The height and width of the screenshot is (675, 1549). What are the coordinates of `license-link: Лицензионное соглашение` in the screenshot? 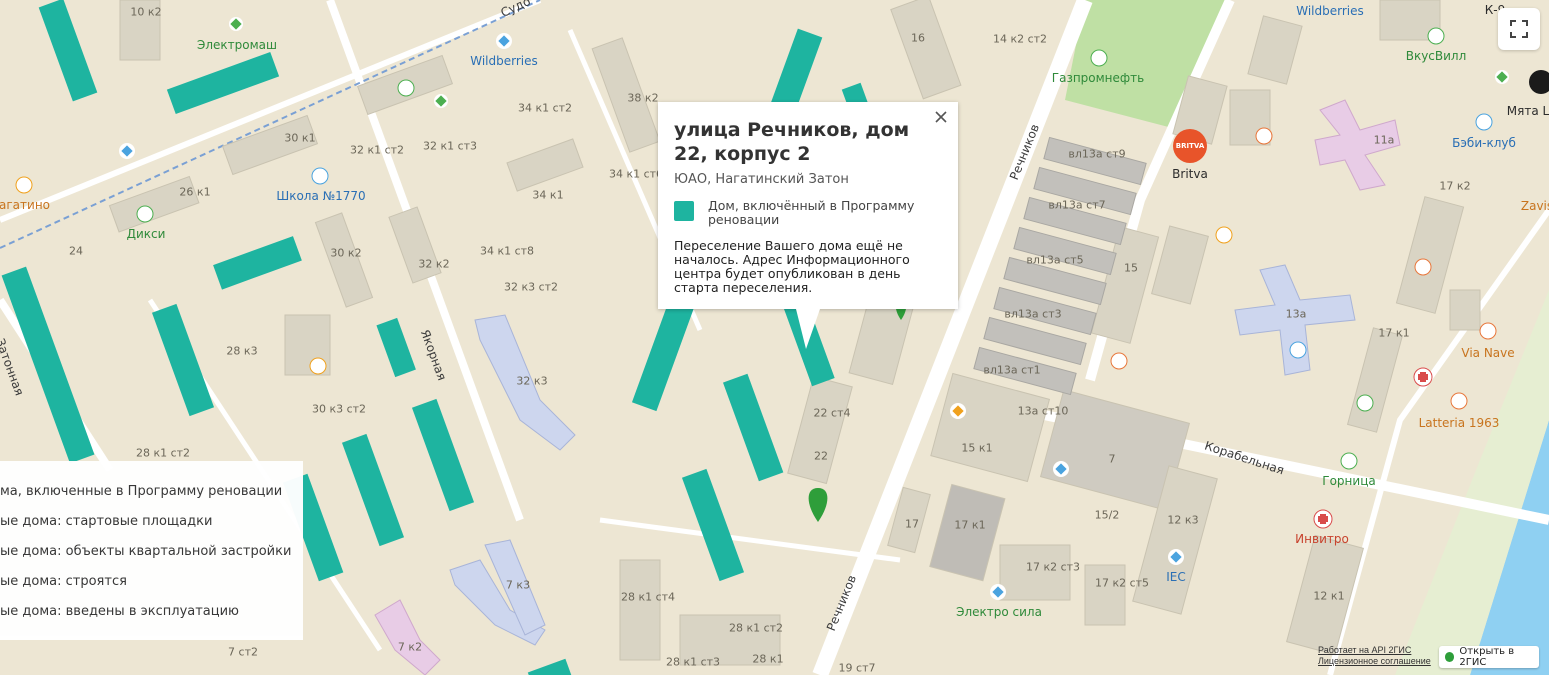 It's located at (1374, 661).